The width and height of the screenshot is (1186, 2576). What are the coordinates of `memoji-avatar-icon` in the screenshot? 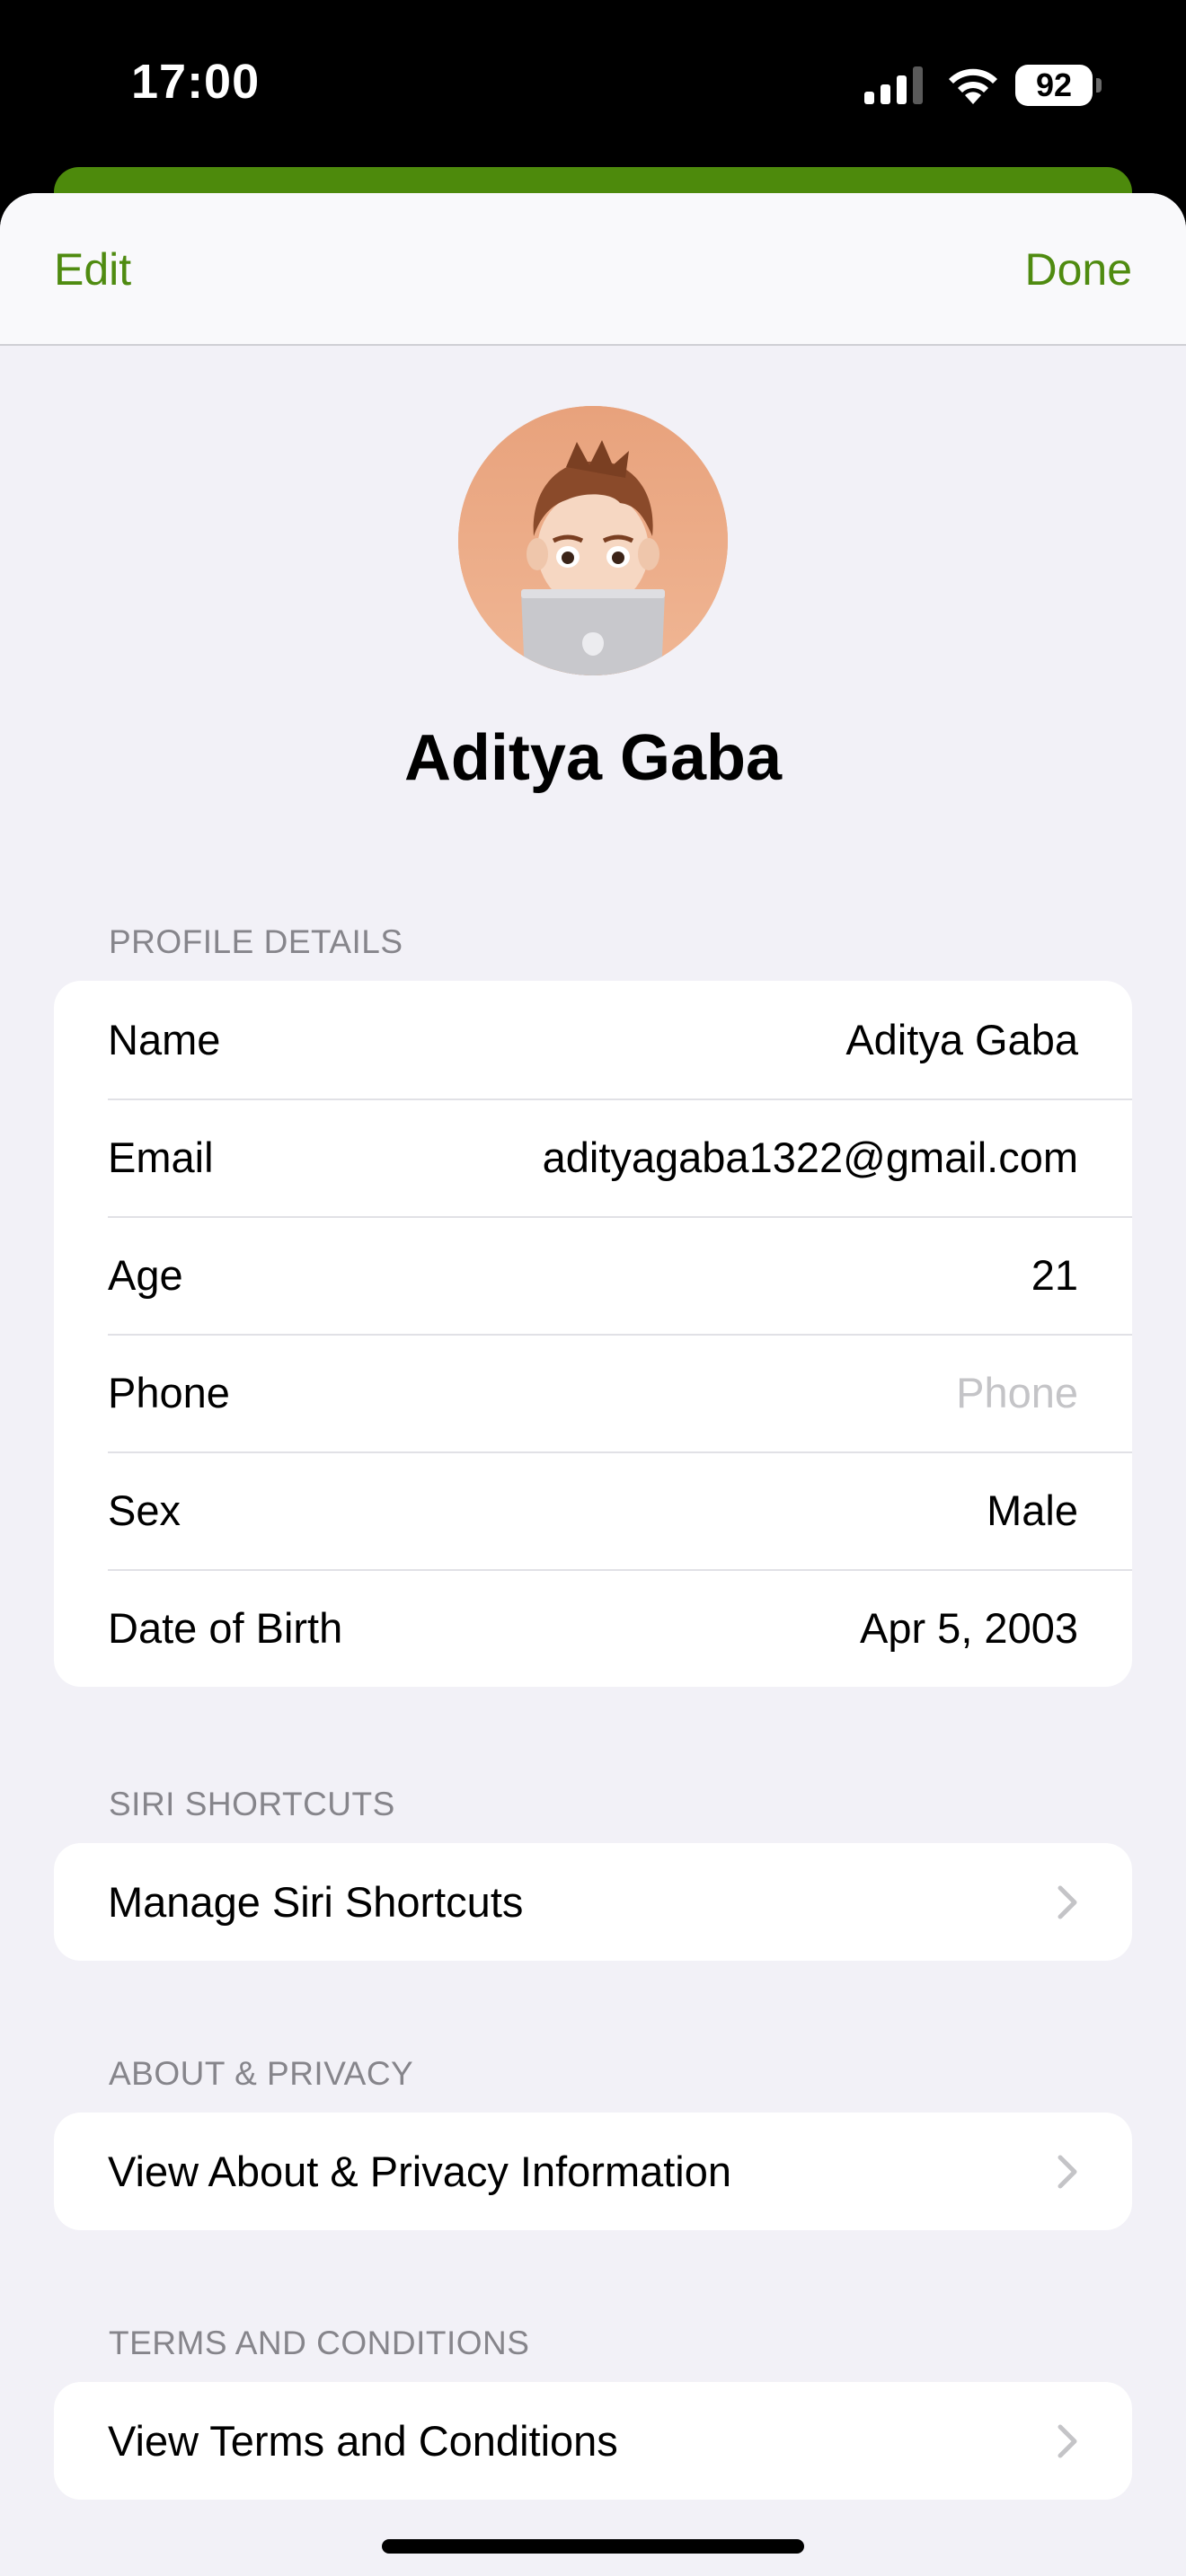 It's located at (593, 540).